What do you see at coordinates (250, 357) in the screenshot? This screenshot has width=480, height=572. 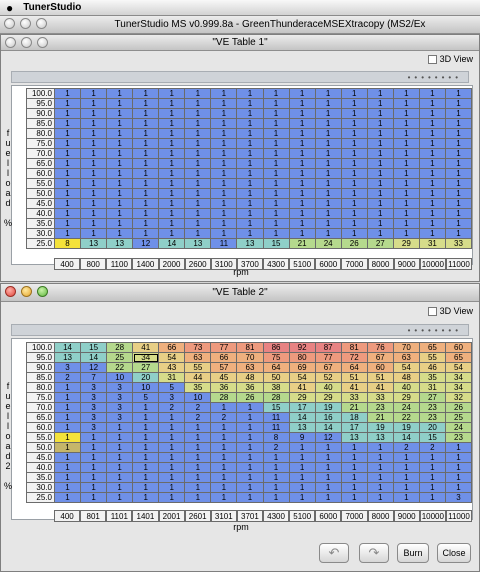 I see `ve-cell: 70` at bounding box center [250, 357].